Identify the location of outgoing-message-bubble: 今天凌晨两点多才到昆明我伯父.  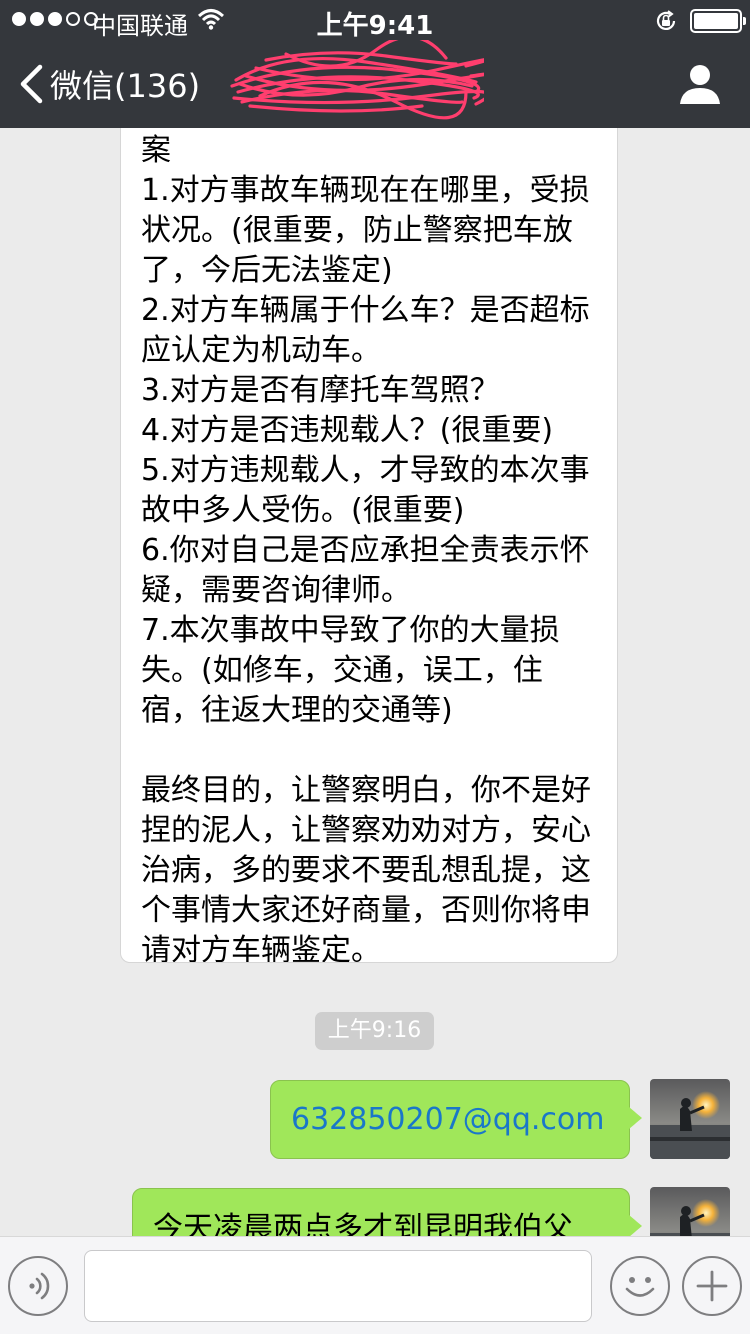
(387, 1212).